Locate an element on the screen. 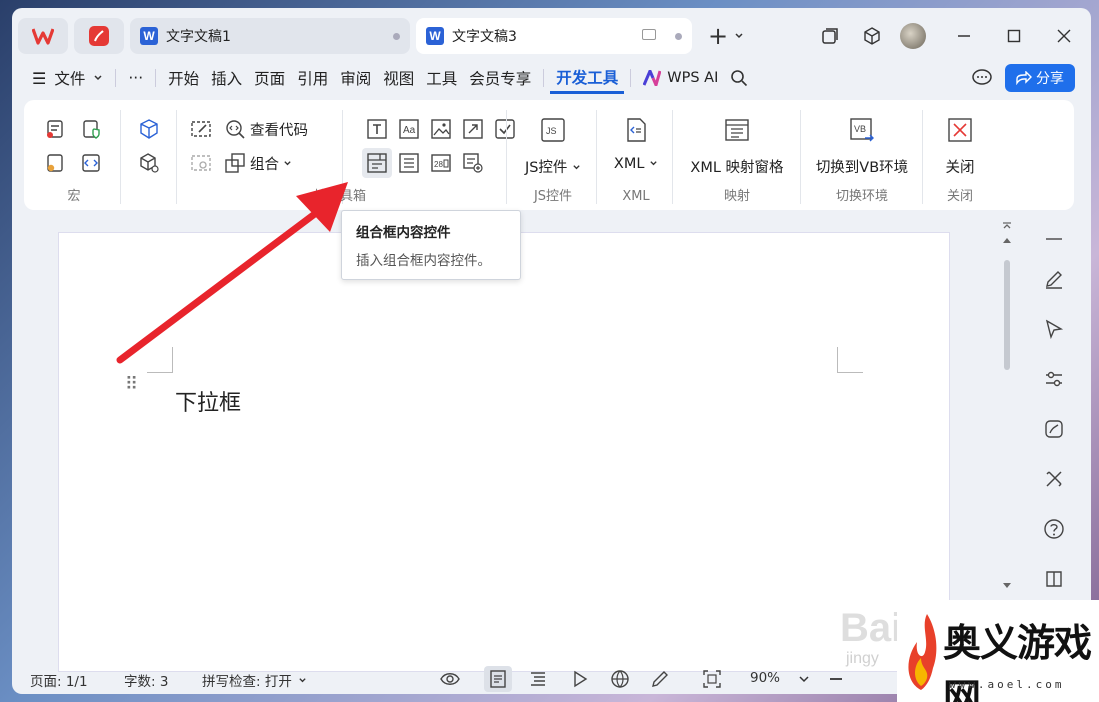 The height and width of the screenshot is (702, 1099). window-switch-button is located at coordinates (830, 36).